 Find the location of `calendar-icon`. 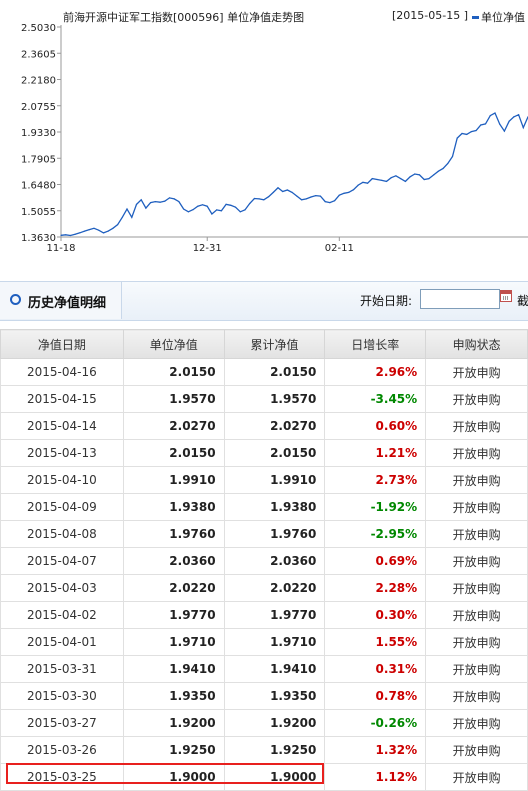

calendar-icon is located at coordinates (506, 296).